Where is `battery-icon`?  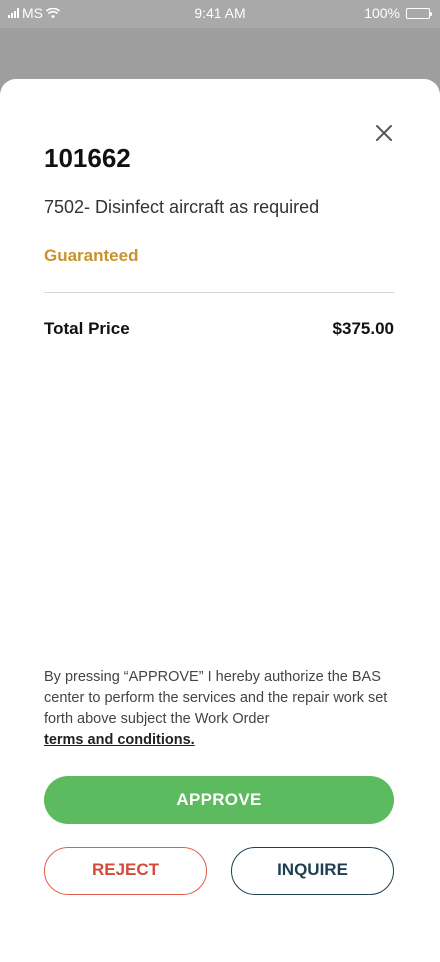 battery-icon is located at coordinates (419, 13).